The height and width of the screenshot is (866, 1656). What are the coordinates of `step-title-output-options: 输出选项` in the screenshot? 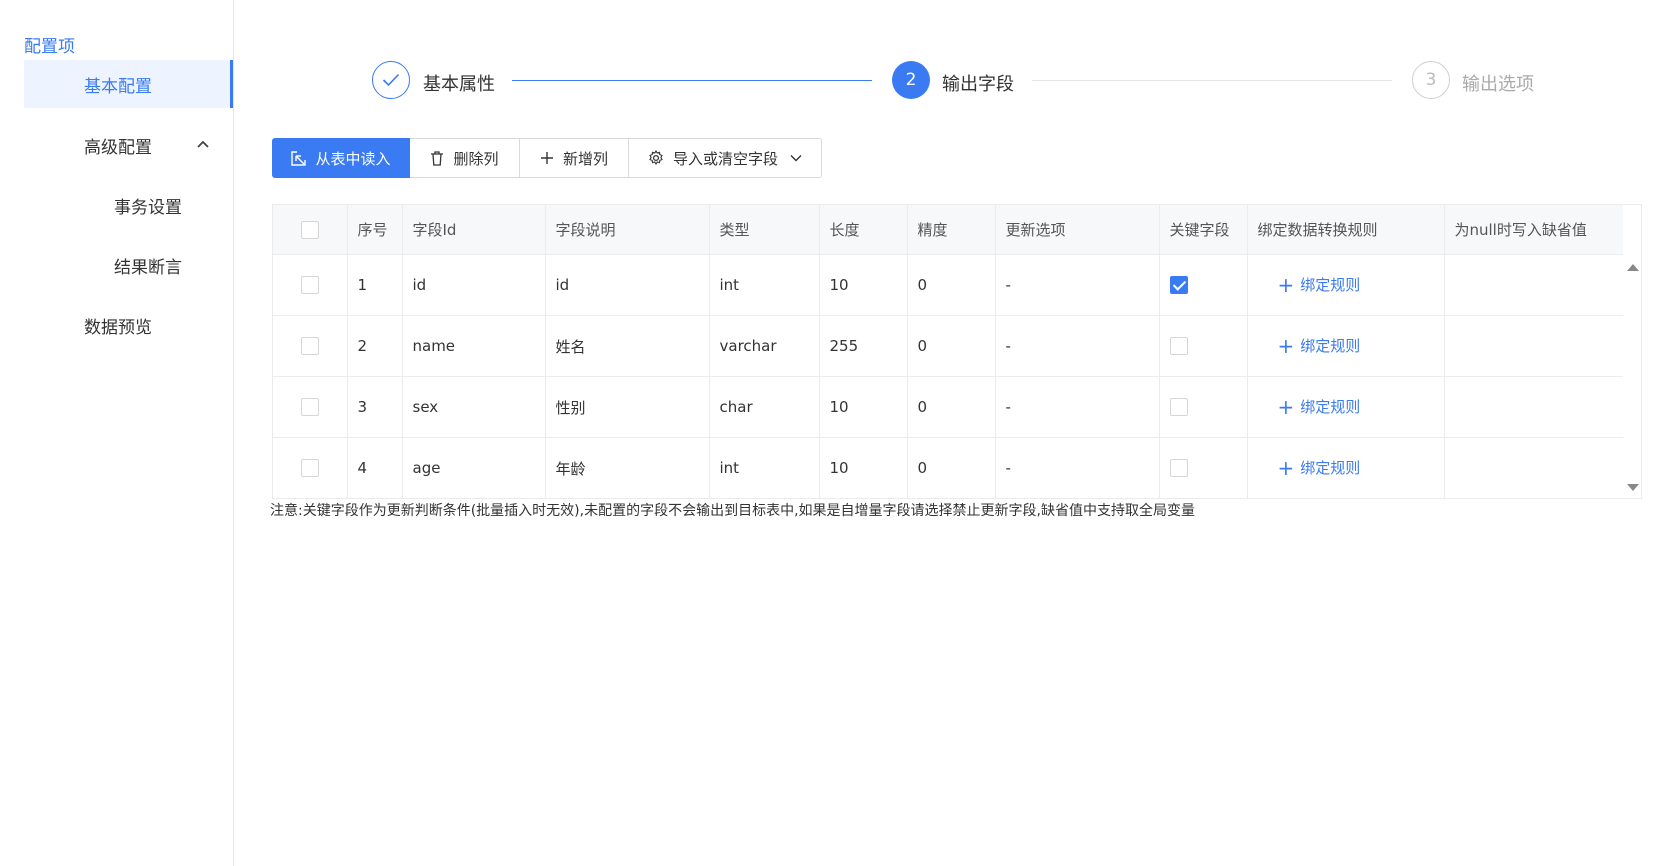 It's located at (1498, 84).